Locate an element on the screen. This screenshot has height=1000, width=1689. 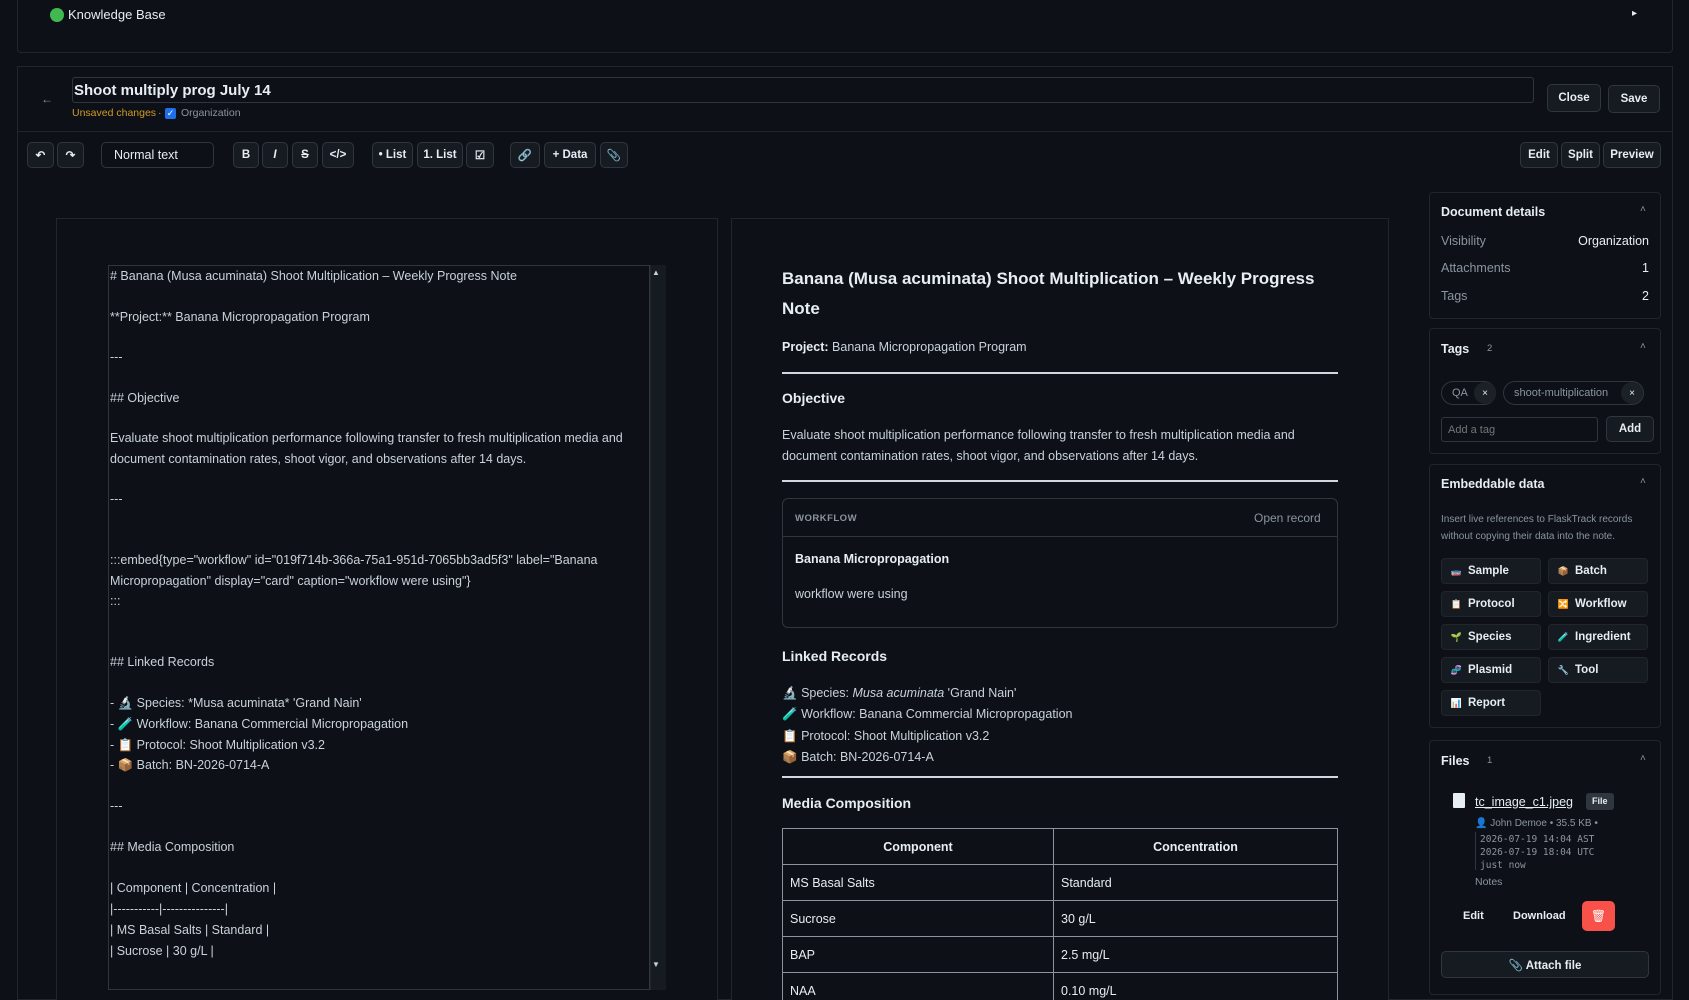
back-arrow-icon: ← is located at coordinates (47, 99).